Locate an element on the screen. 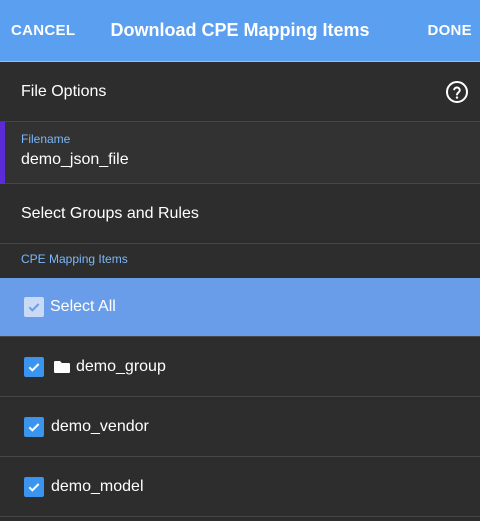  list-item: demo_group is located at coordinates (240, 367).